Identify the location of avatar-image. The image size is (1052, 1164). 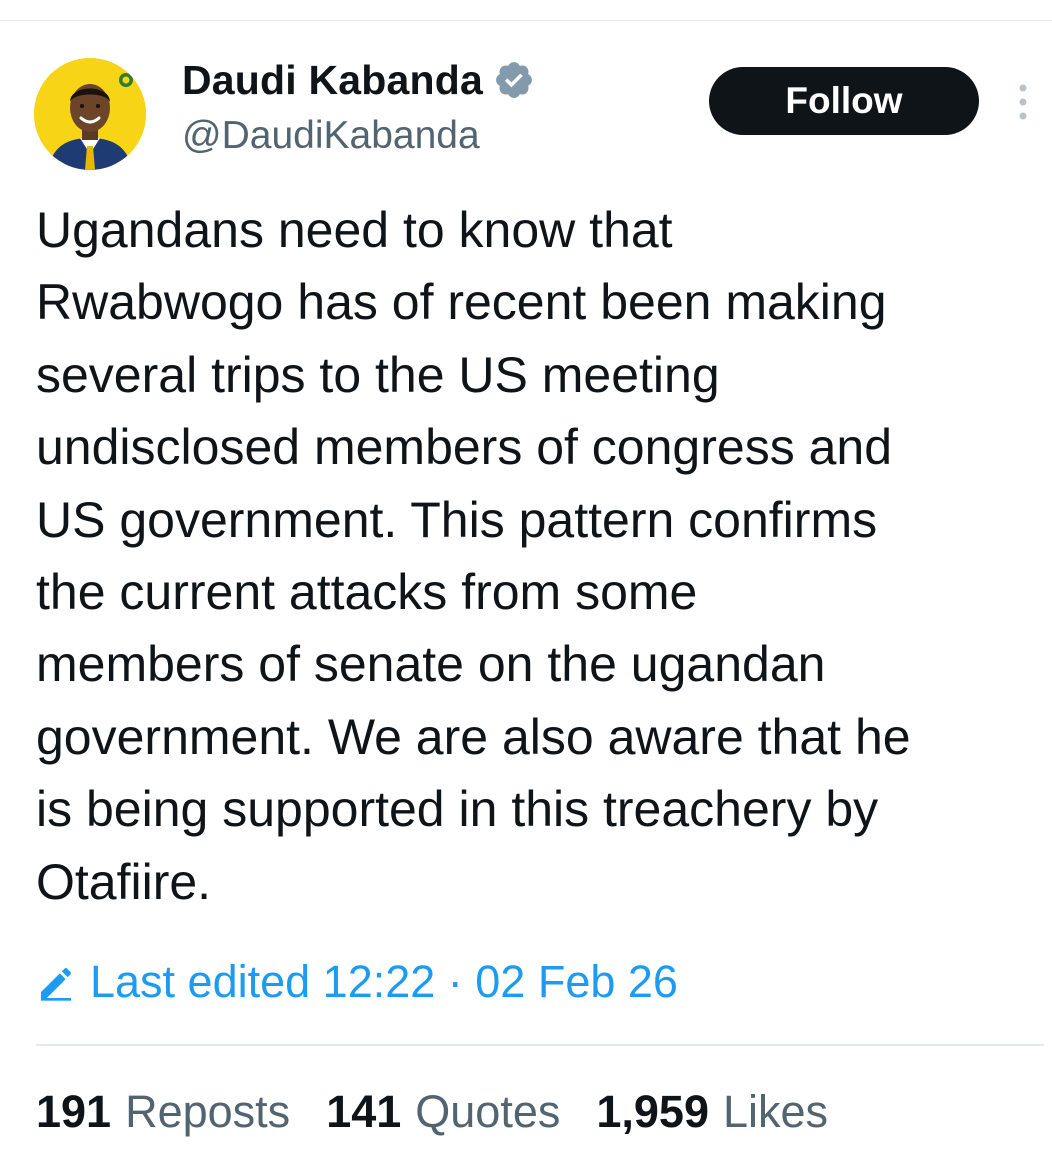
(90, 114).